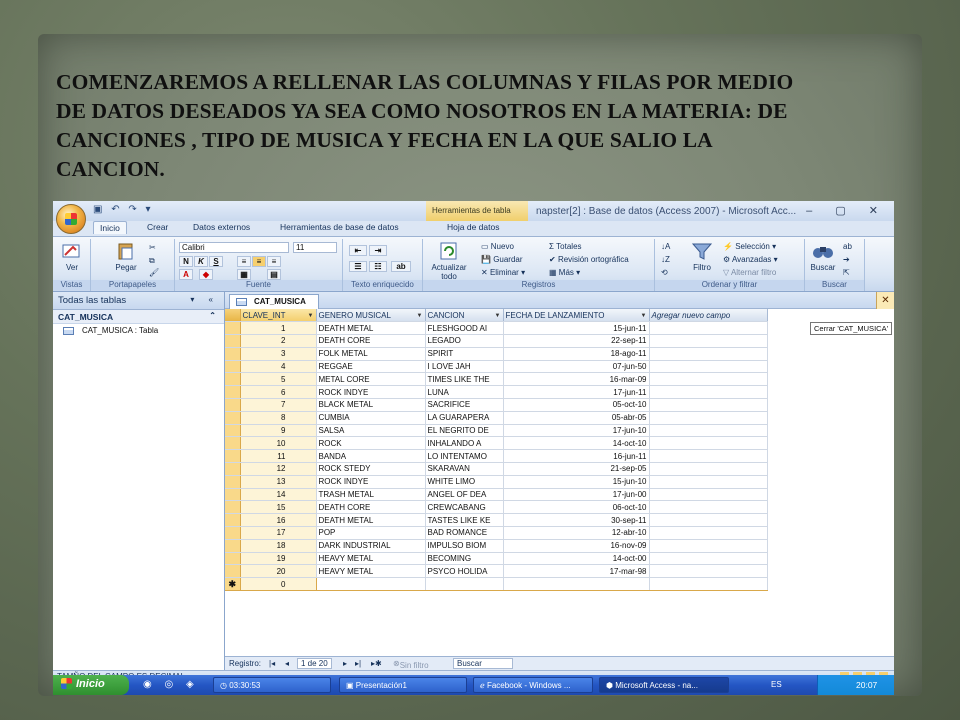  I want to click on table-cell: ROCK STEDY, so click(371, 469).